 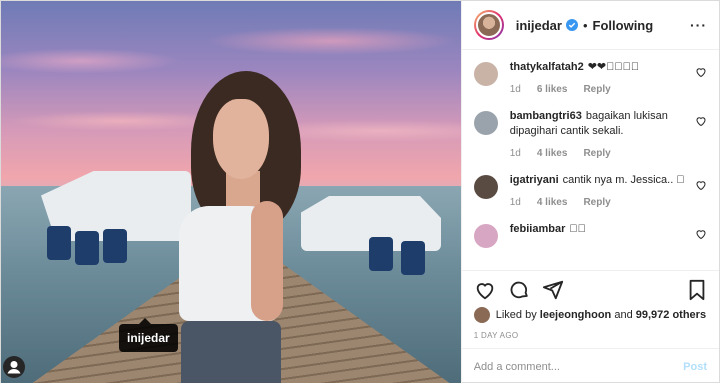 I want to click on photo-user-tag: inijedar, so click(x=148, y=335).